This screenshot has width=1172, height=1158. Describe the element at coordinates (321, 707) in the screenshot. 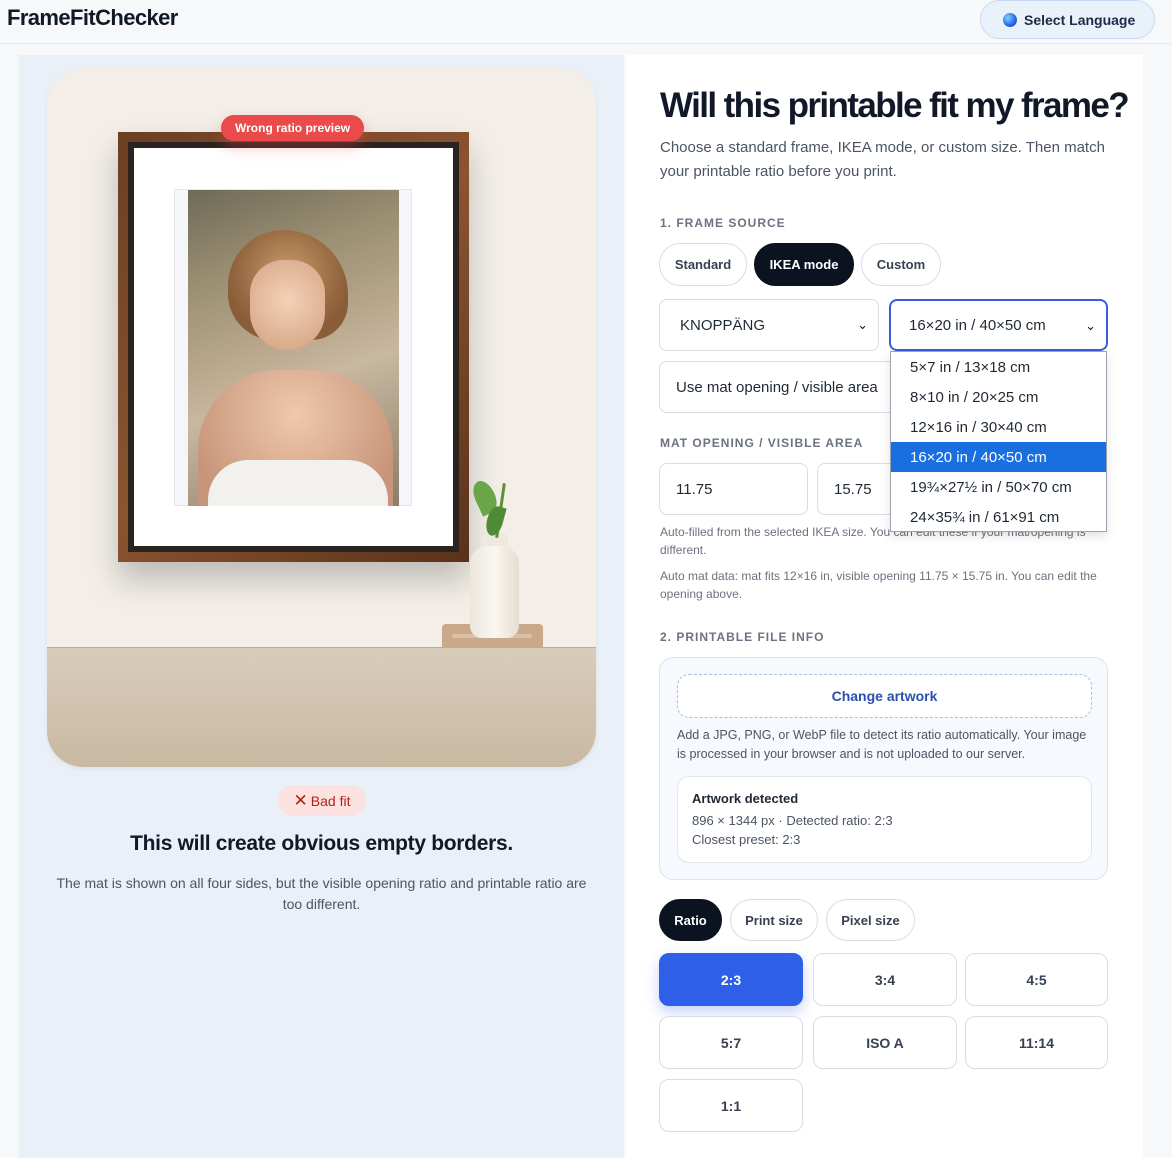

I see `floor` at that location.